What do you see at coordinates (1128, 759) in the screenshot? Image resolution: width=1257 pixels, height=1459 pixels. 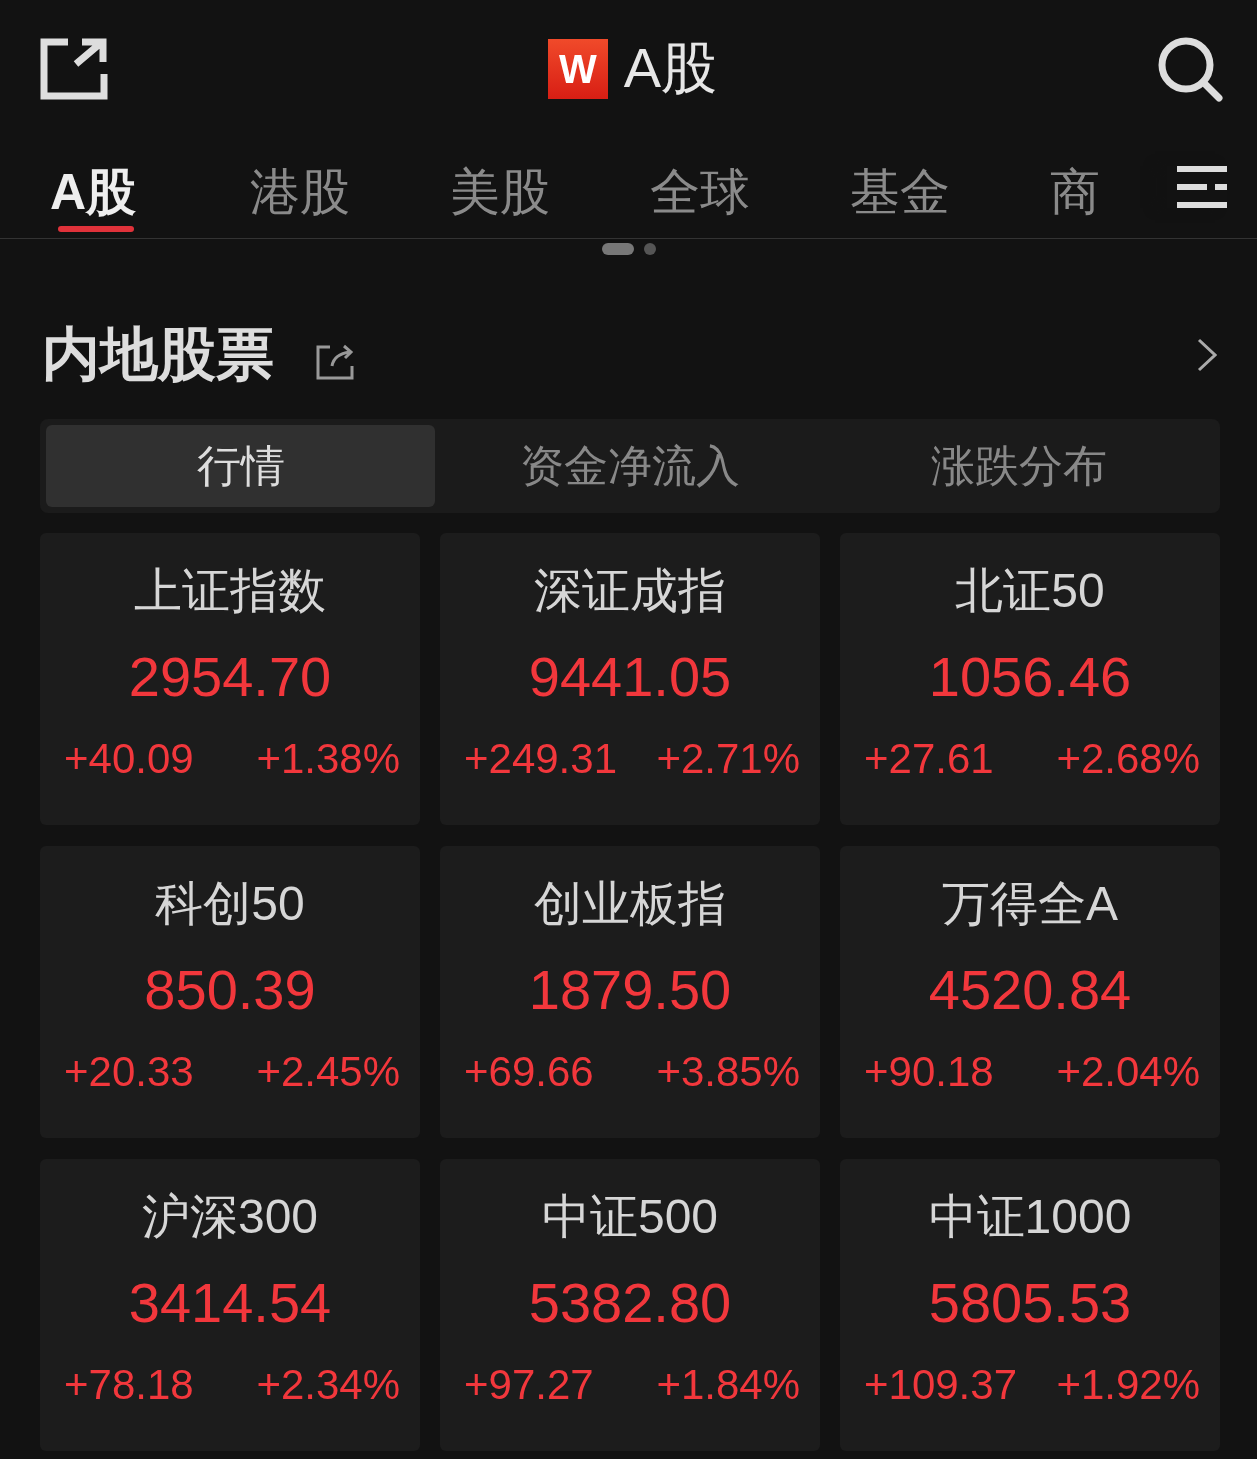 I see `change-percent: +2.68%` at bounding box center [1128, 759].